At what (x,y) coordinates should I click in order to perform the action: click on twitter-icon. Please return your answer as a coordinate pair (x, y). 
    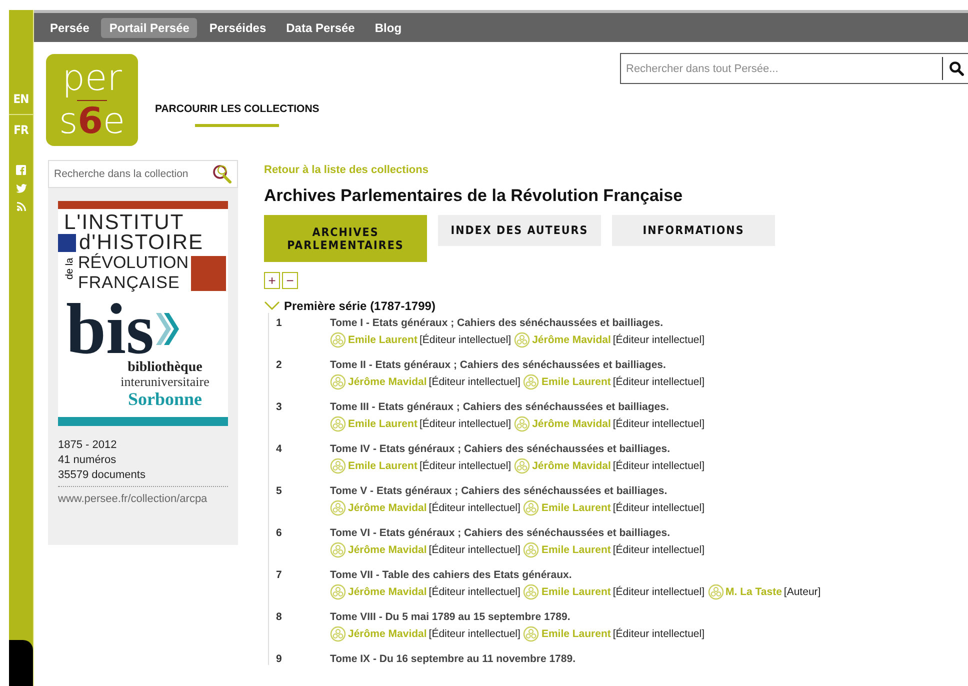
    Looking at the image, I should click on (21, 188).